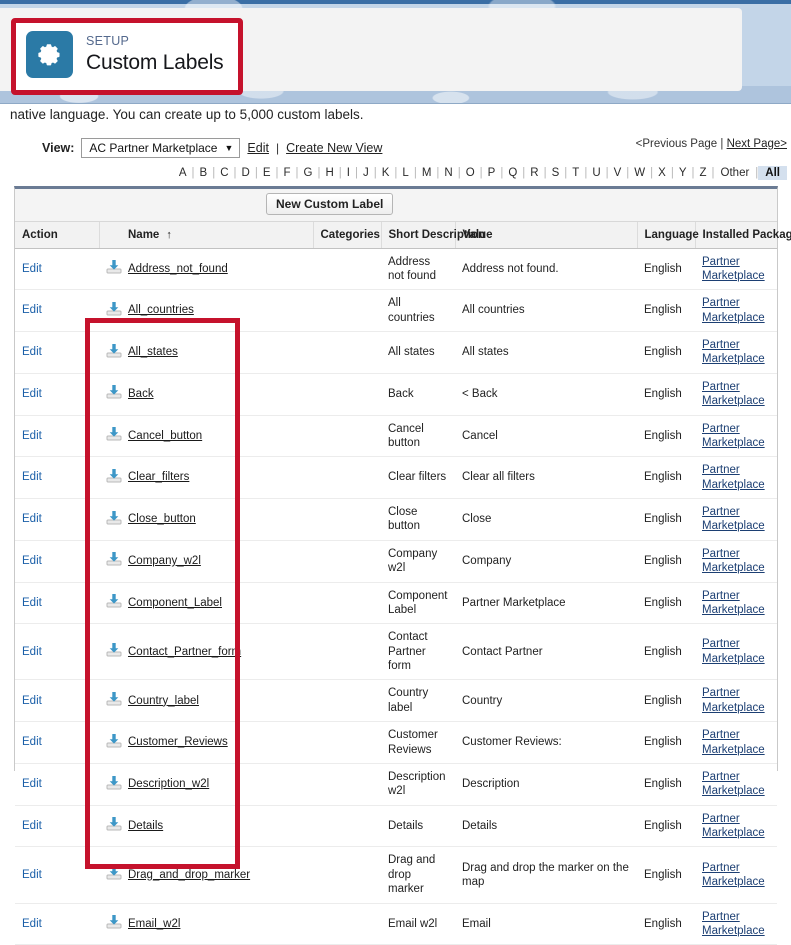  I want to click on previous-page-link: <Previous Page, so click(677, 144).